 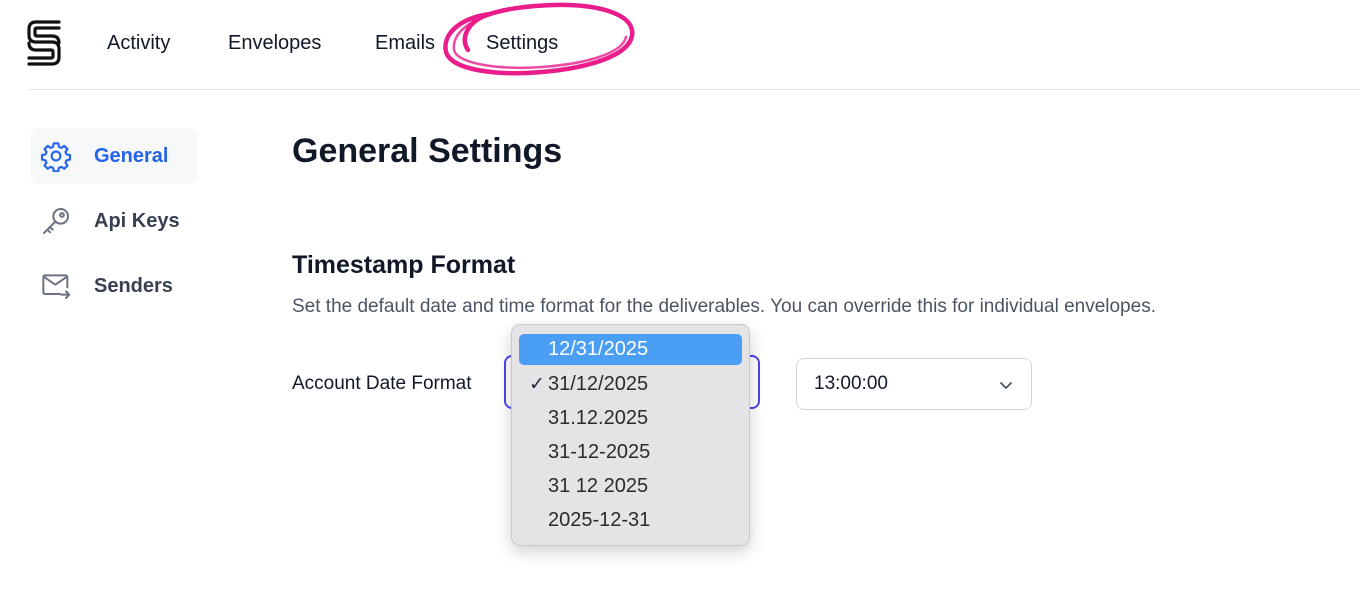 What do you see at coordinates (274, 43) in the screenshot?
I see `nav-envelopes: Envelopes` at bounding box center [274, 43].